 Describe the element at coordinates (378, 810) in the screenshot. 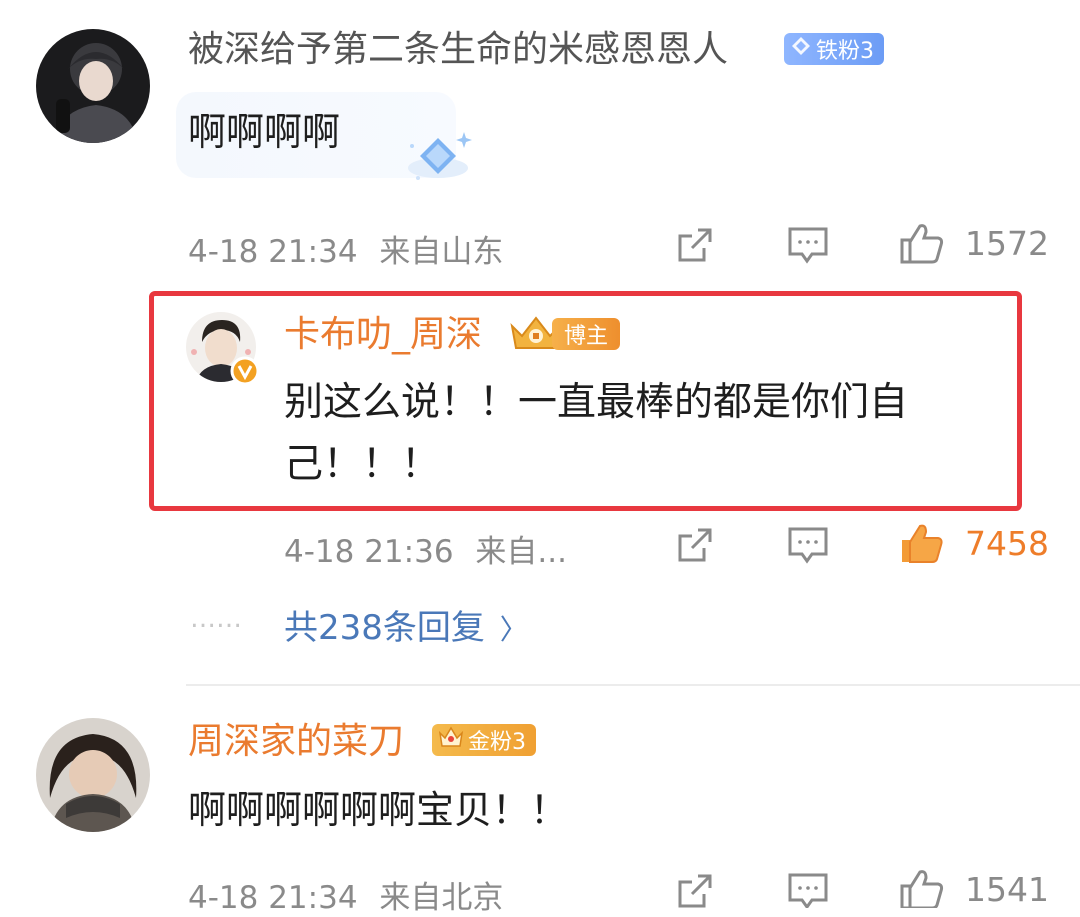

I see `comment-text: 啊啊啊啊啊啊宝贝！！` at that location.